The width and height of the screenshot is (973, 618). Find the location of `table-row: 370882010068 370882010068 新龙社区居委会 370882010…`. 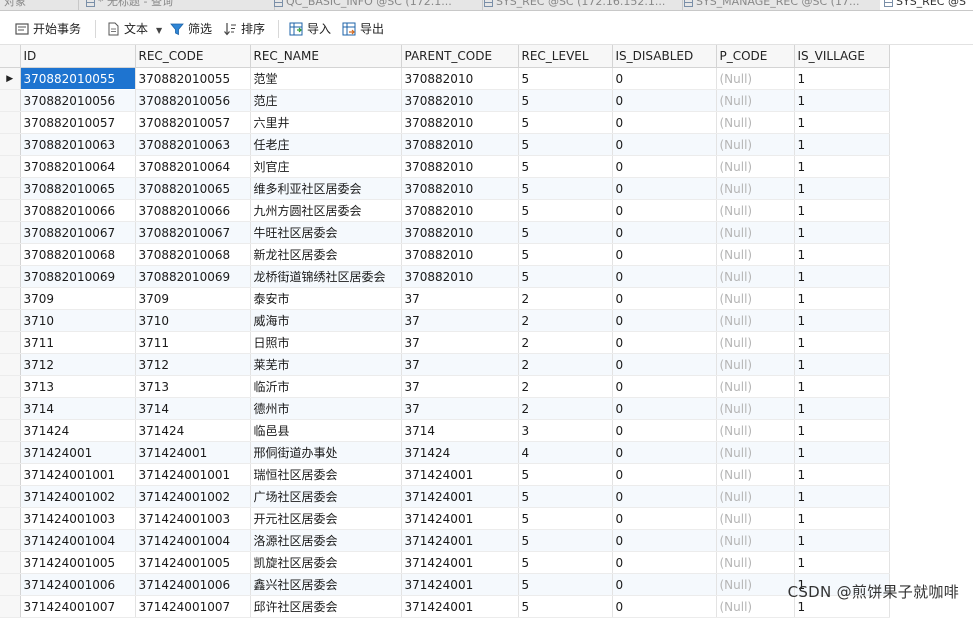

table-row: 370882010068 370882010068 新龙社区居委会 370882010… is located at coordinates (445, 254).